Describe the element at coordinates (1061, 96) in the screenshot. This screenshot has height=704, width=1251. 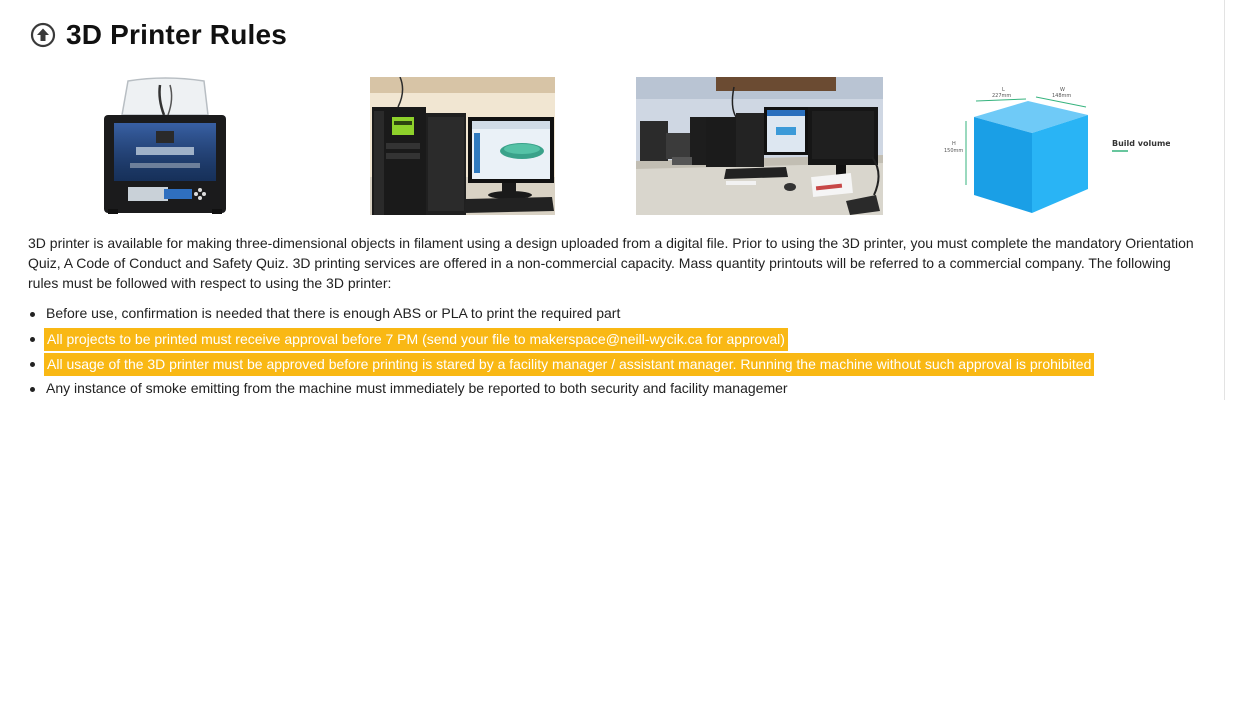
I see `width-value: 148mm` at that location.